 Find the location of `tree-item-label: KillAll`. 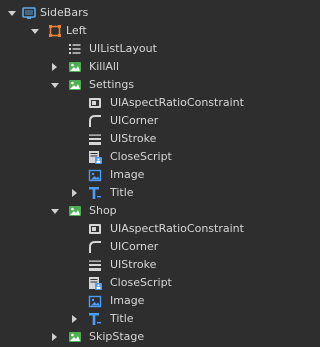

tree-item-label: KillAll is located at coordinates (104, 66).